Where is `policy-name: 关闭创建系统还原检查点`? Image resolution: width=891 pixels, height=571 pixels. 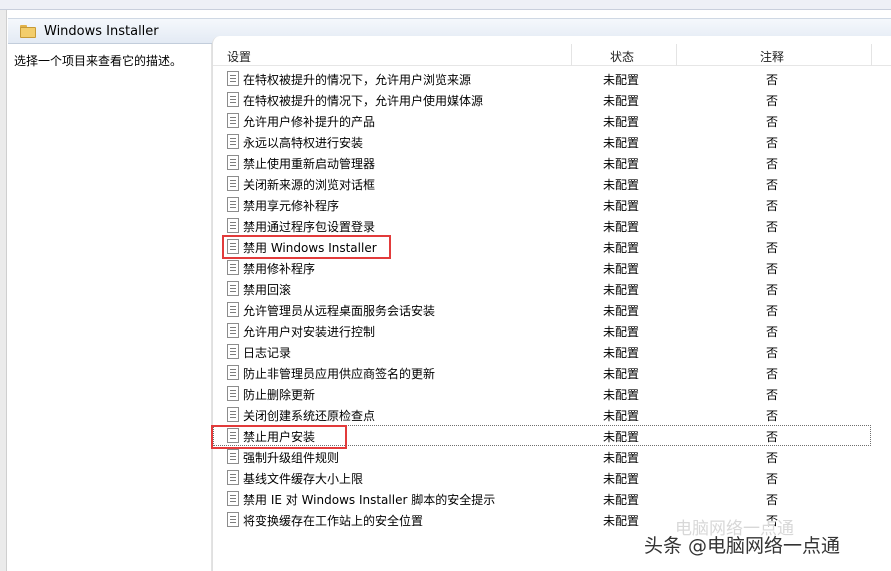
policy-name: 关闭创建系统还原检查点 is located at coordinates (309, 416).